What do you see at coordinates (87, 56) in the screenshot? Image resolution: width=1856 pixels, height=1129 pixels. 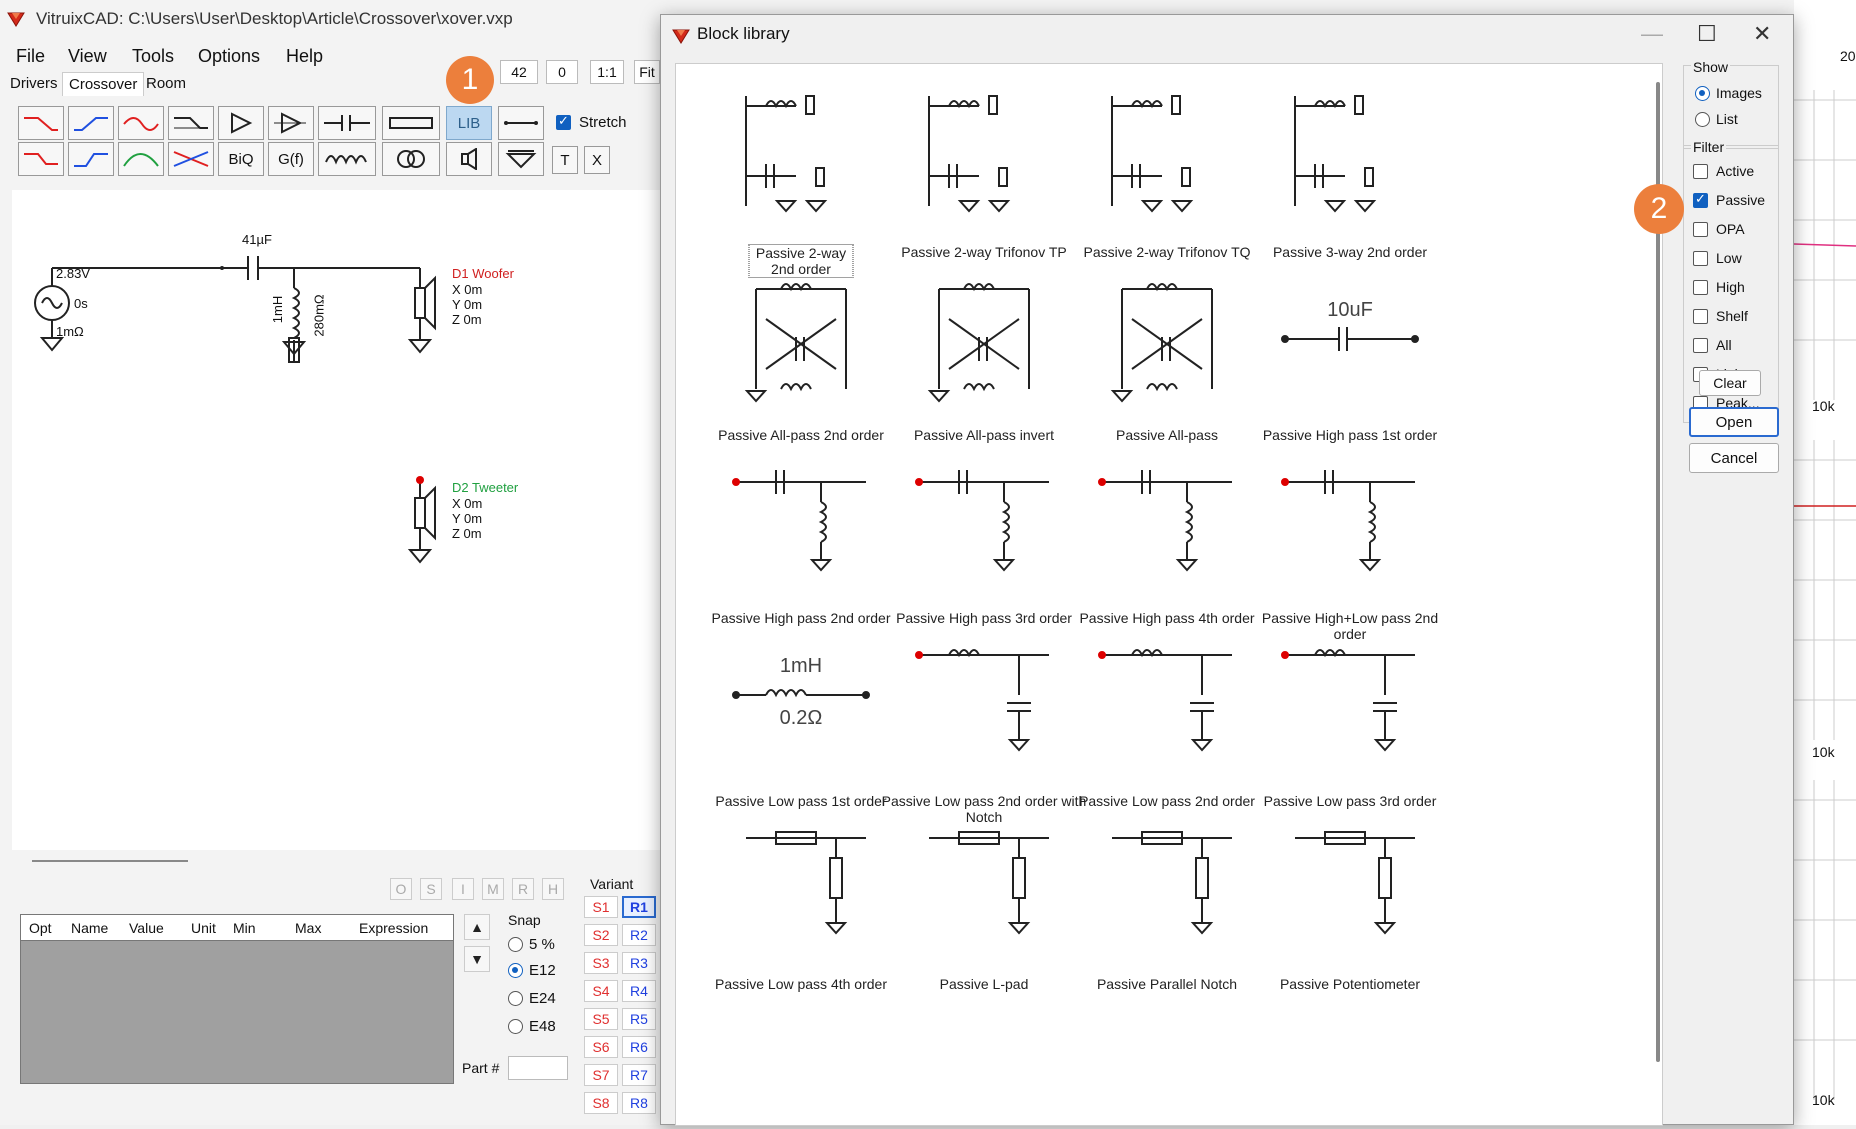 I see `menu-view: View` at bounding box center [87, 56].